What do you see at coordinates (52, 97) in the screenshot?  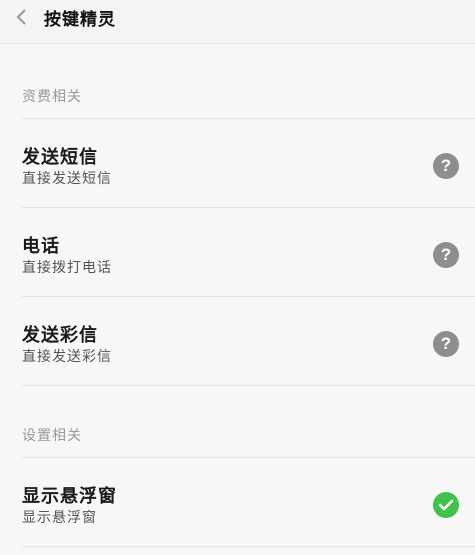 I see `section-header-fees: 资费相关` at bounding box center [52, 97].